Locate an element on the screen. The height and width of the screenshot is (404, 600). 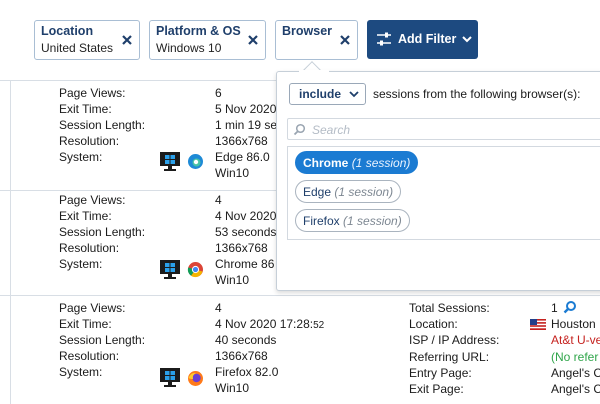
chrome-icon is located at coordinates (195, 270).